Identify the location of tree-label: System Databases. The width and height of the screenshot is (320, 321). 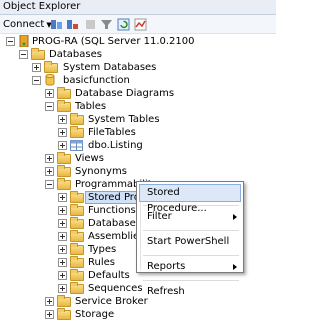
(110, 67).